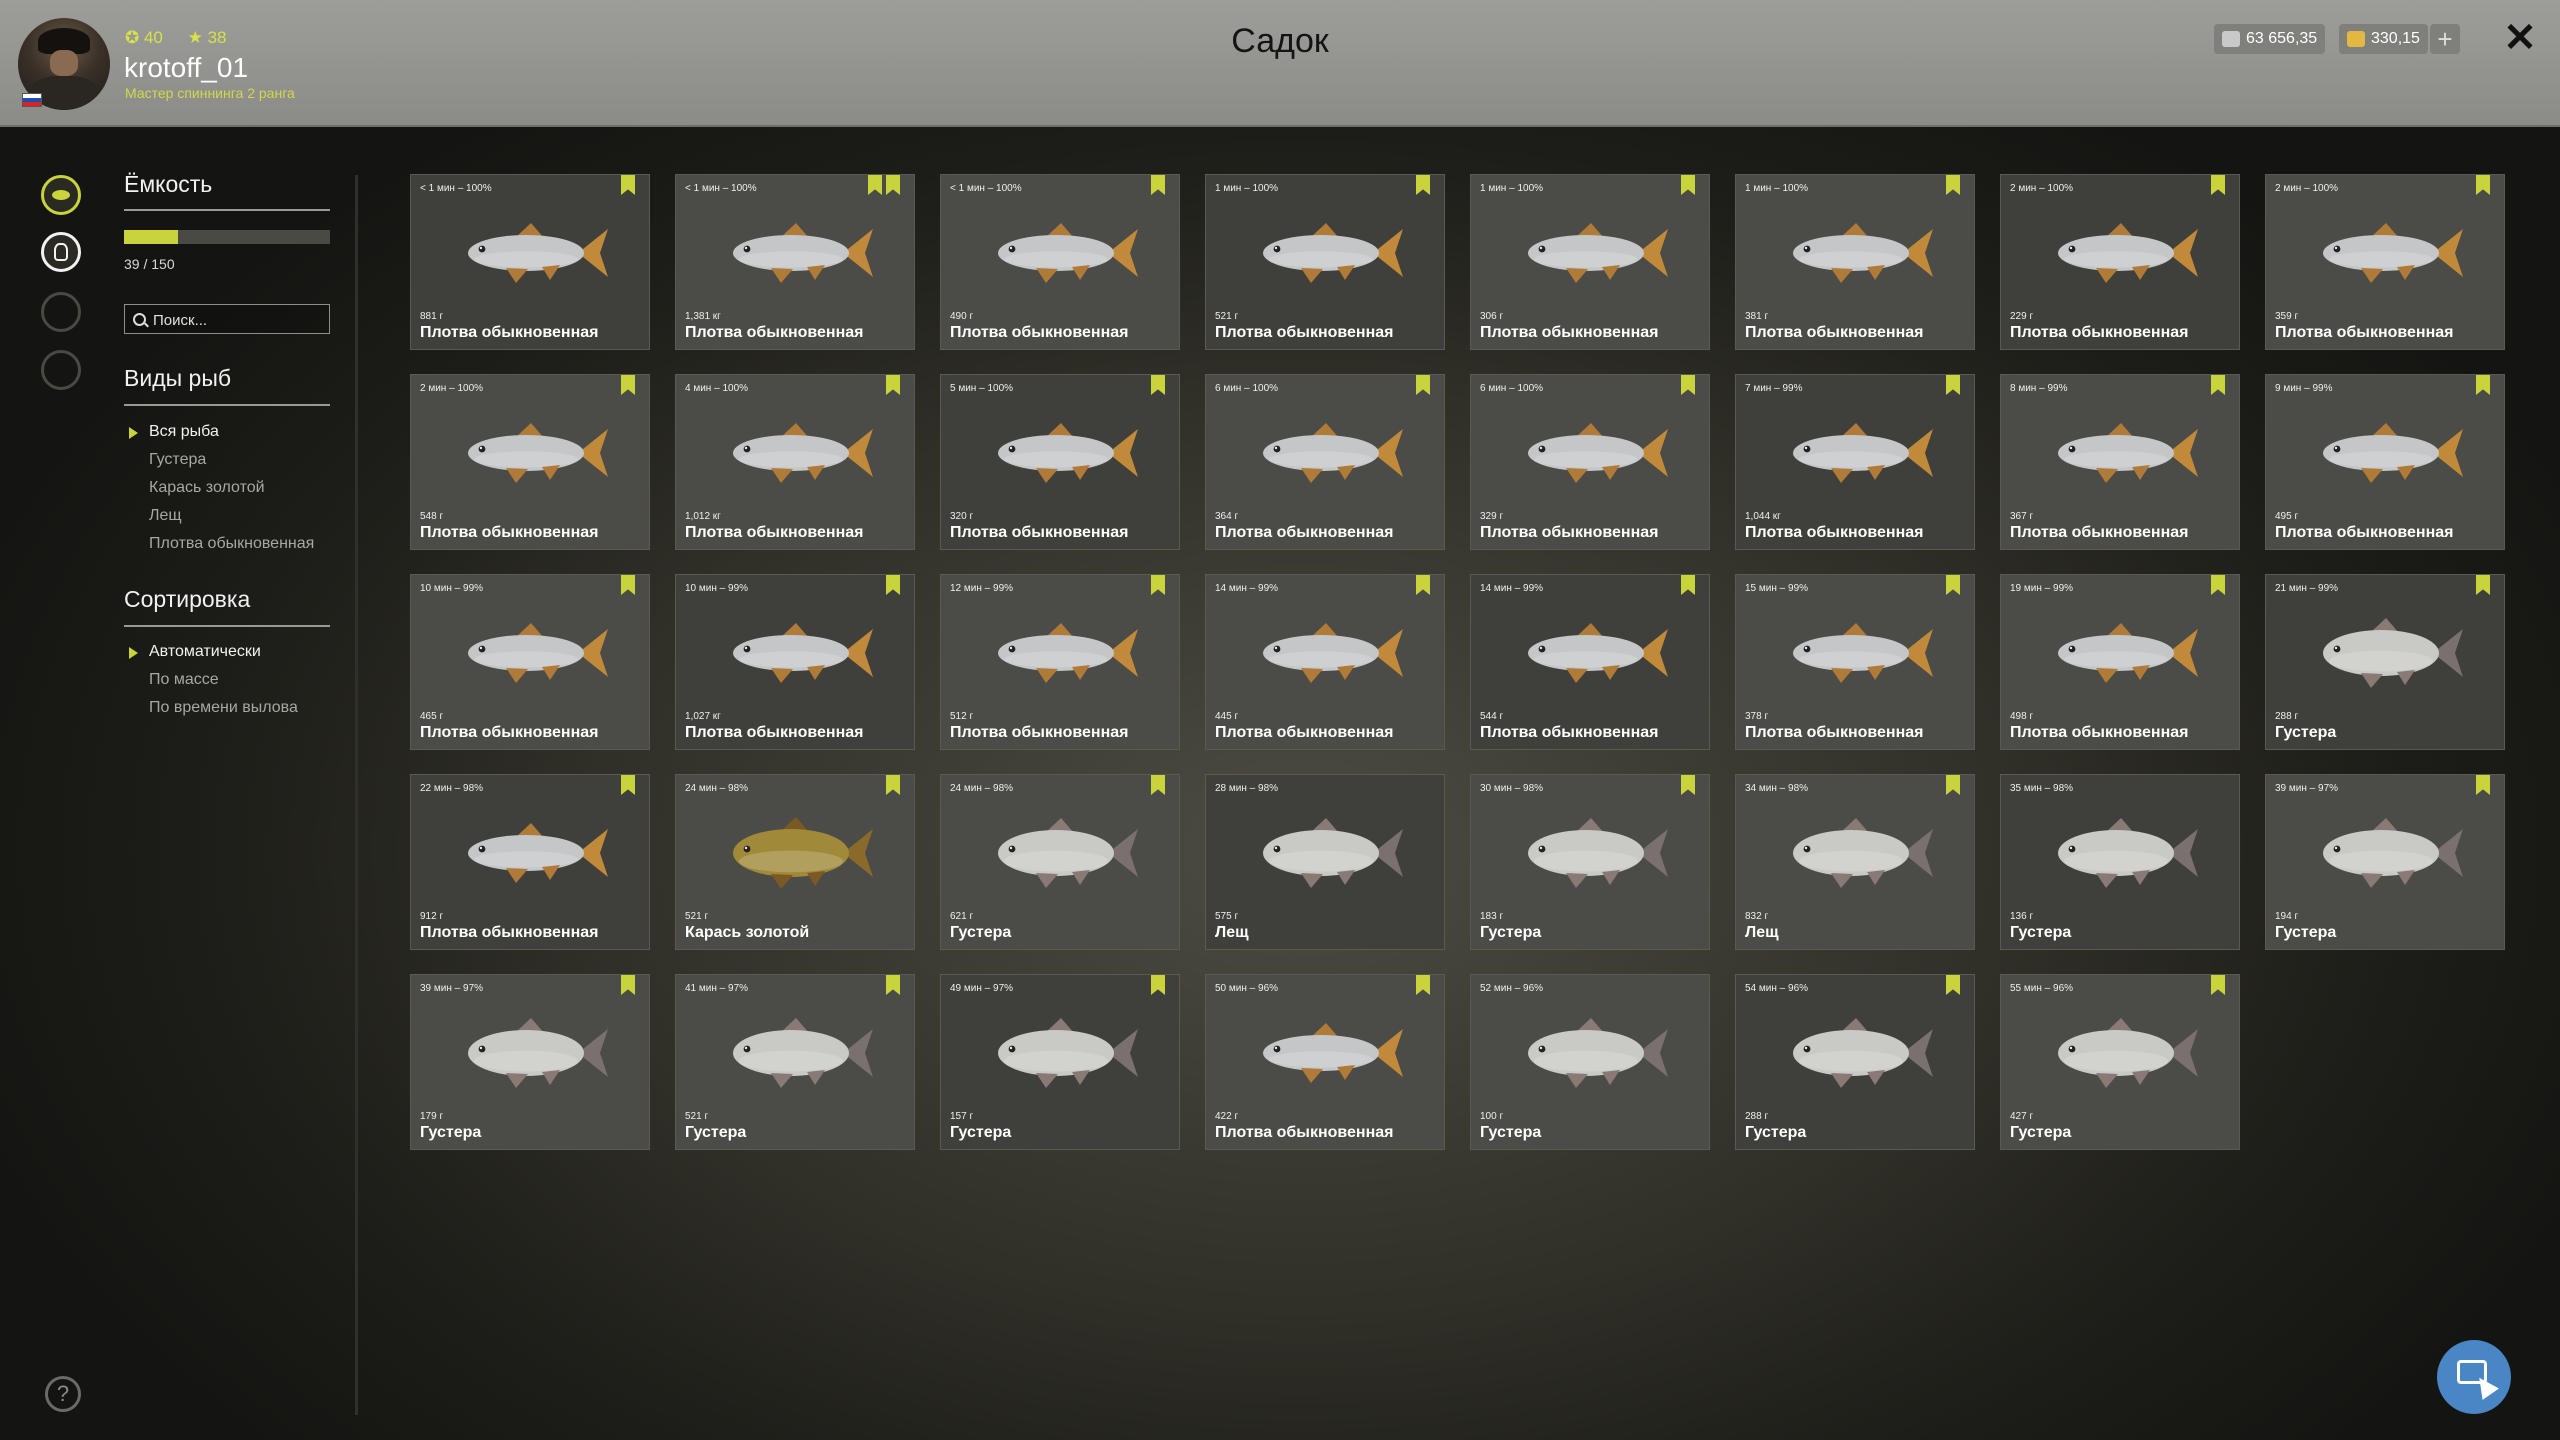 The height and width of the screenshot is (1440, 2560). Describe the element at coordinates (530, 462) in the screenshot. I see `fish-card: 2 мин – 100% 548 г Плотва обыкновенная` at that location.